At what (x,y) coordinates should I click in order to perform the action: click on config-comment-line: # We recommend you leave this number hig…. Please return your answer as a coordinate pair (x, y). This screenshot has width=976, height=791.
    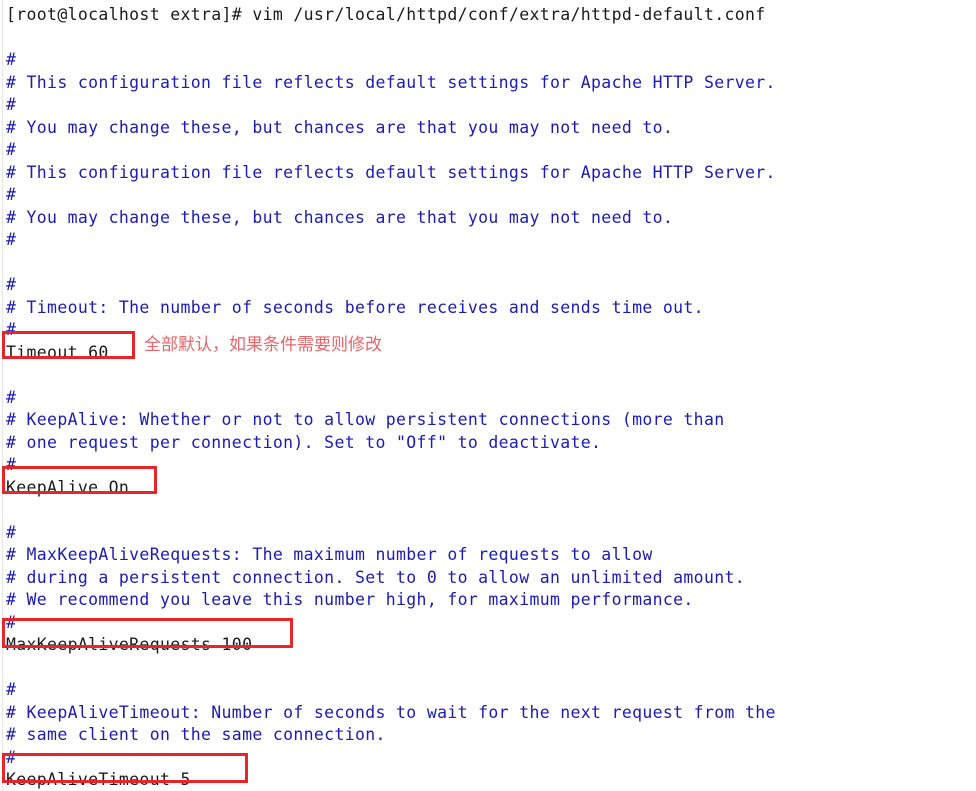
    Looking at the image, I should click on (350, 599).